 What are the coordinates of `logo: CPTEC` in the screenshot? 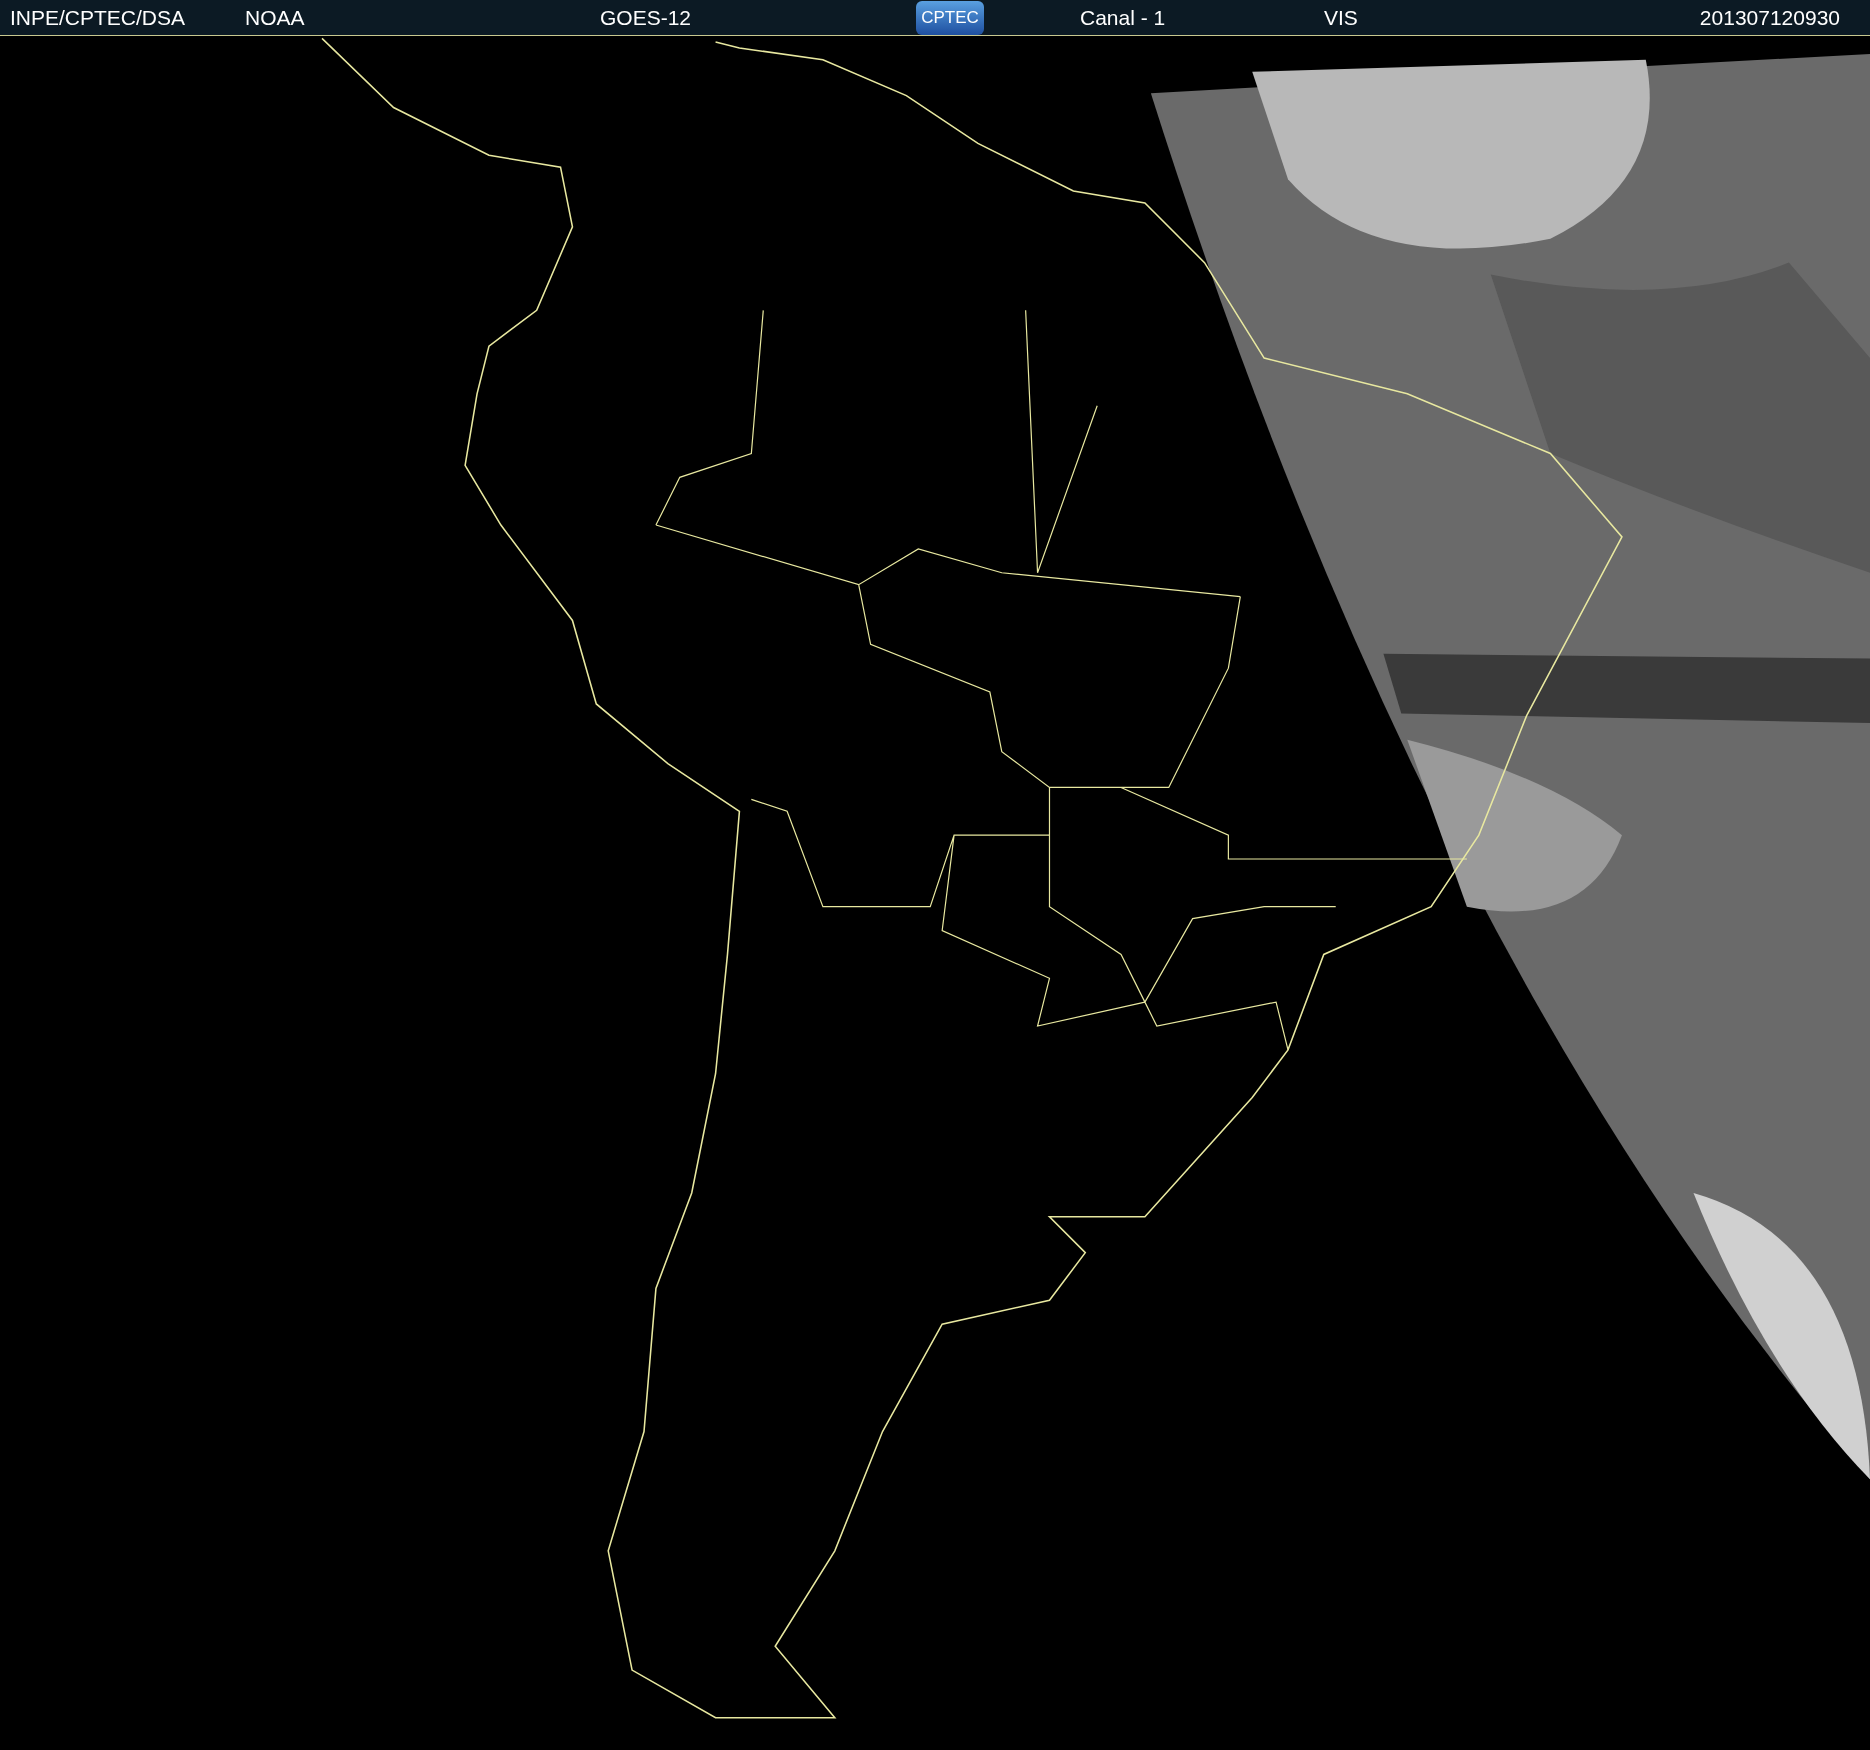 It's located at (950, 17).